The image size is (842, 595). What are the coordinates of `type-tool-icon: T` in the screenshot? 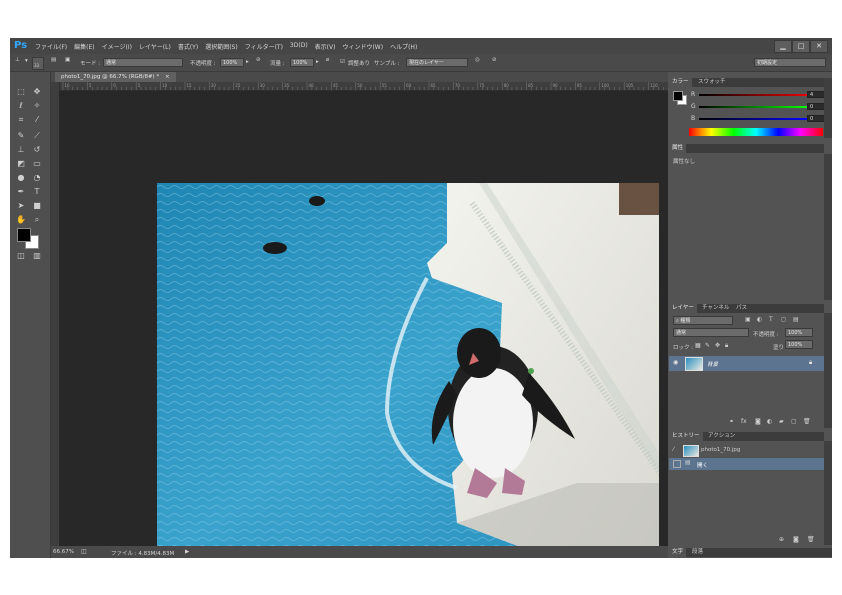 It's located at (37, 191).